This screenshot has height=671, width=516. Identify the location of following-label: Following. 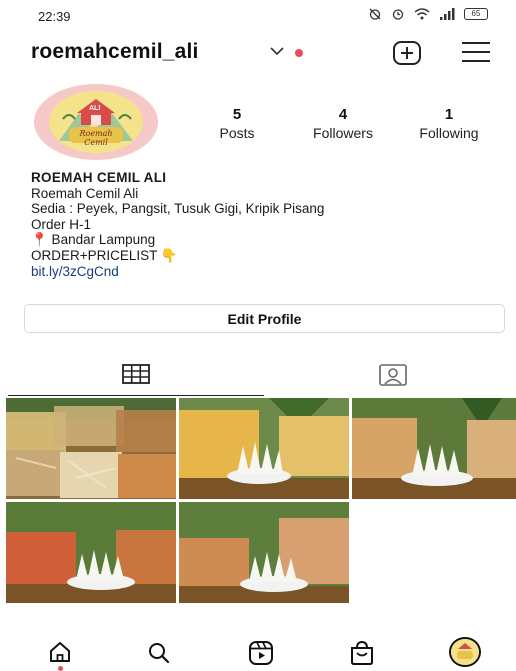
(449, 133).